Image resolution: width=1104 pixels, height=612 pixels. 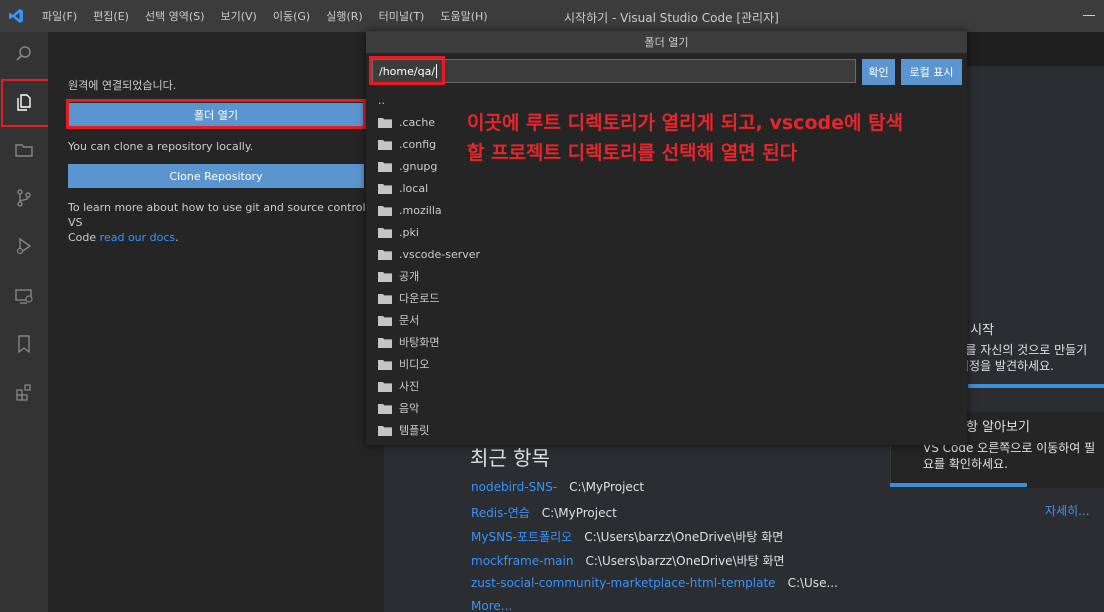 I want to click on source-control-icon, so click(x=24, y=198).